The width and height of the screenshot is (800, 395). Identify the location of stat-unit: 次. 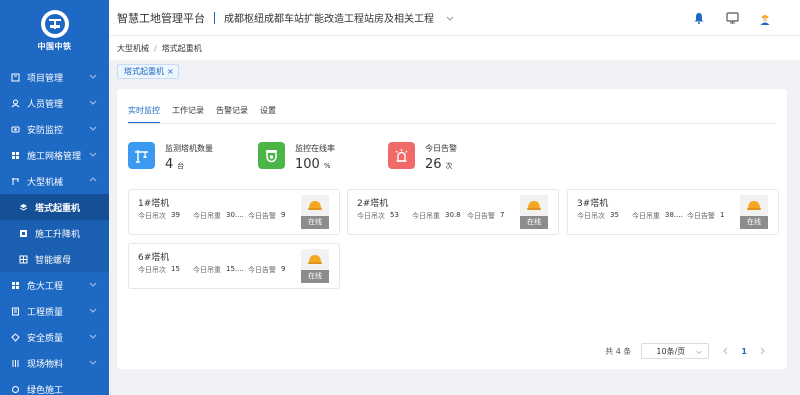
(449, 166).